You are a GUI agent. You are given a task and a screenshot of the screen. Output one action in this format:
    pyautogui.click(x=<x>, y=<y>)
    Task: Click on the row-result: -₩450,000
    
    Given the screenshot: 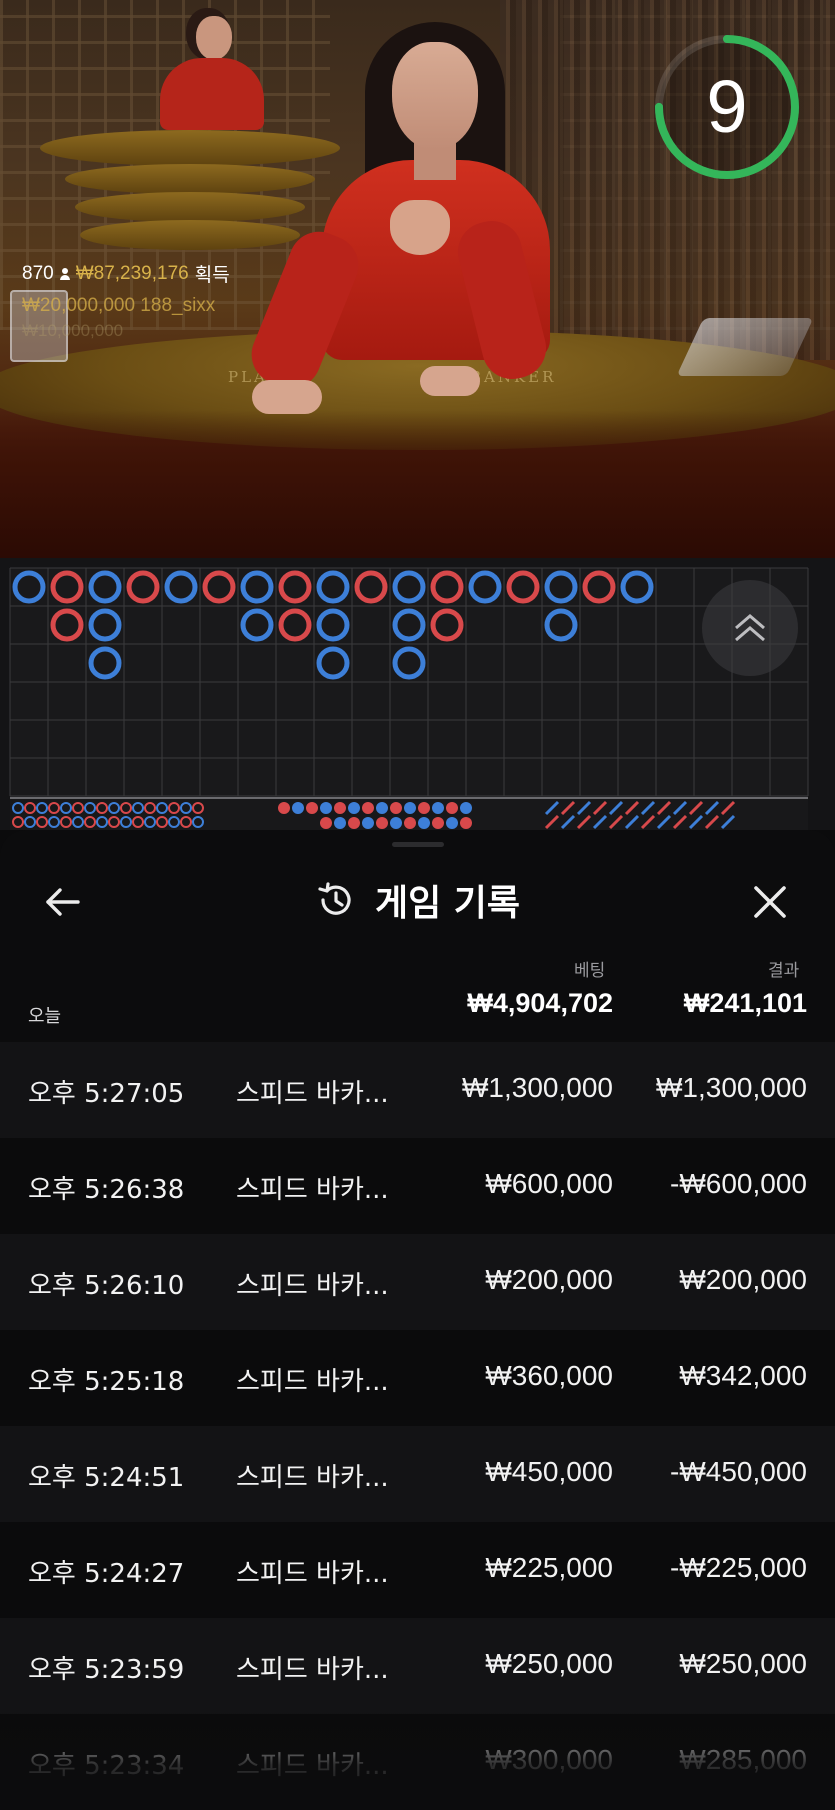 What is the action you would take?
    pyautogui.click(x=738, y=1471)
    